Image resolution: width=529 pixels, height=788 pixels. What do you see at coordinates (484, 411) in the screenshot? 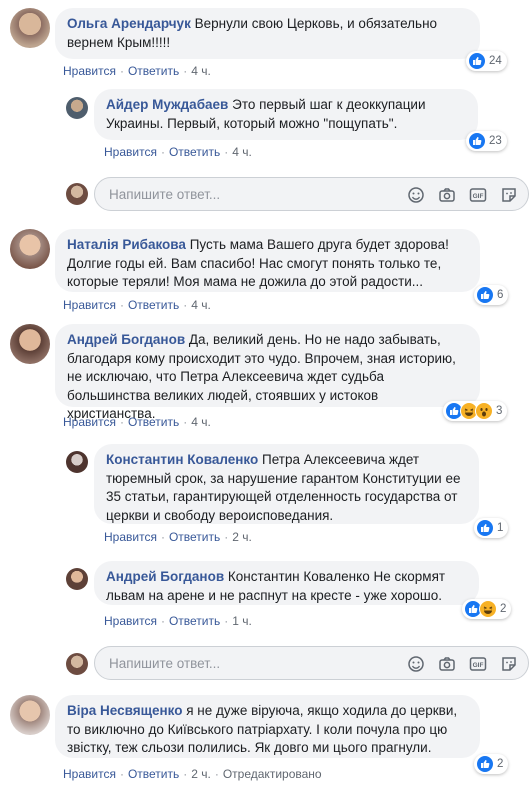
I see `wow-reaction-icon` at bounding box center [484, 411].